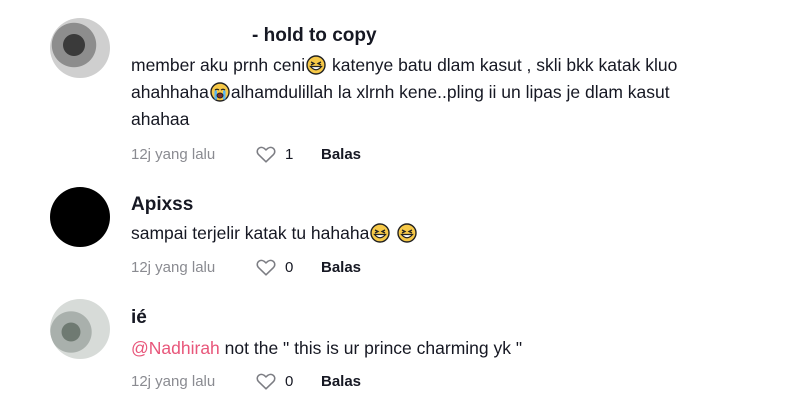 This screenshot has height=412, width=795. What do you see at coordinates (289, 154) in the screenshot?
I see `like-count: 1` at bounding box center [289, 154].